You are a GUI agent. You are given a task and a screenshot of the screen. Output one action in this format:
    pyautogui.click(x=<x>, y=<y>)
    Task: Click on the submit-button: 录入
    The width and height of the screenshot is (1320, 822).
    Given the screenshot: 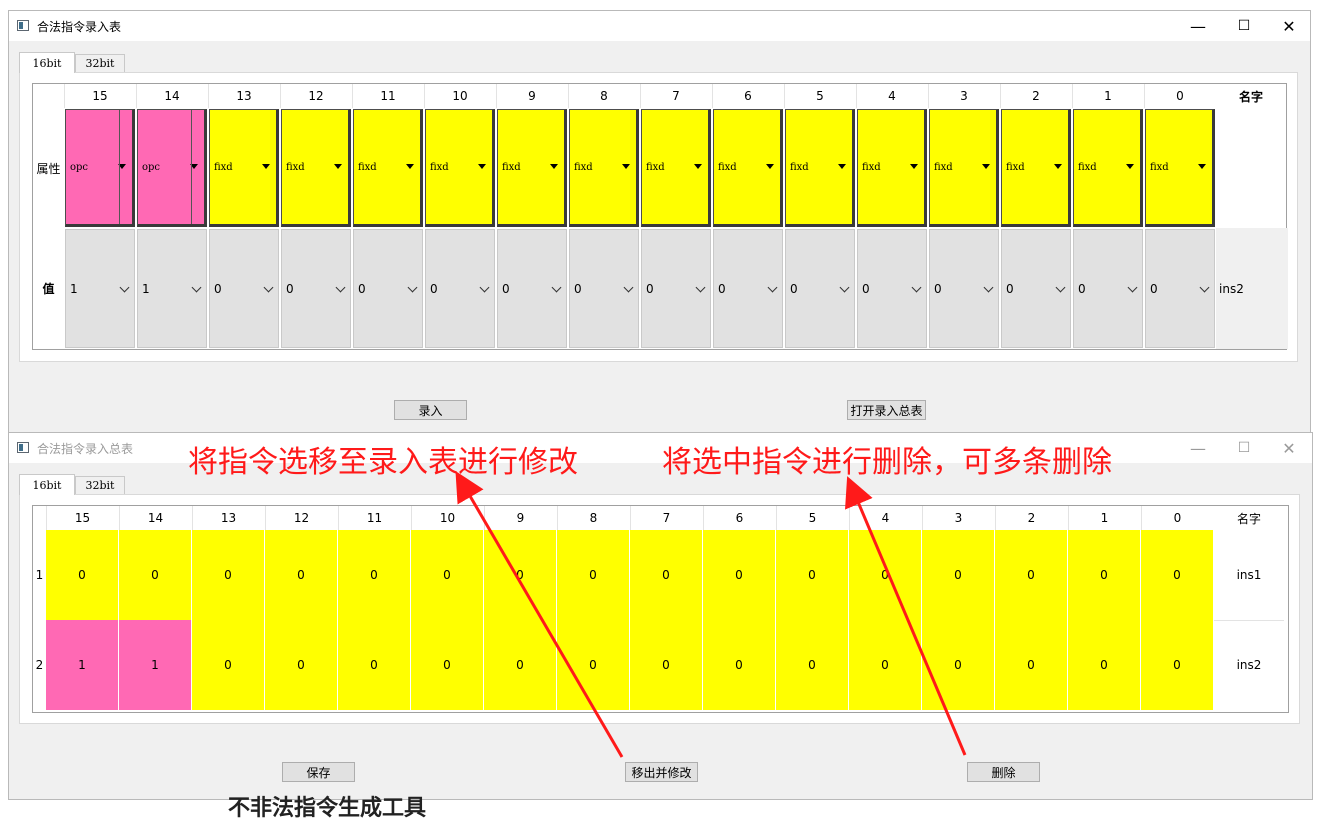 What is the action you would take?
    pyautogui.click(x=430, y=410)
    